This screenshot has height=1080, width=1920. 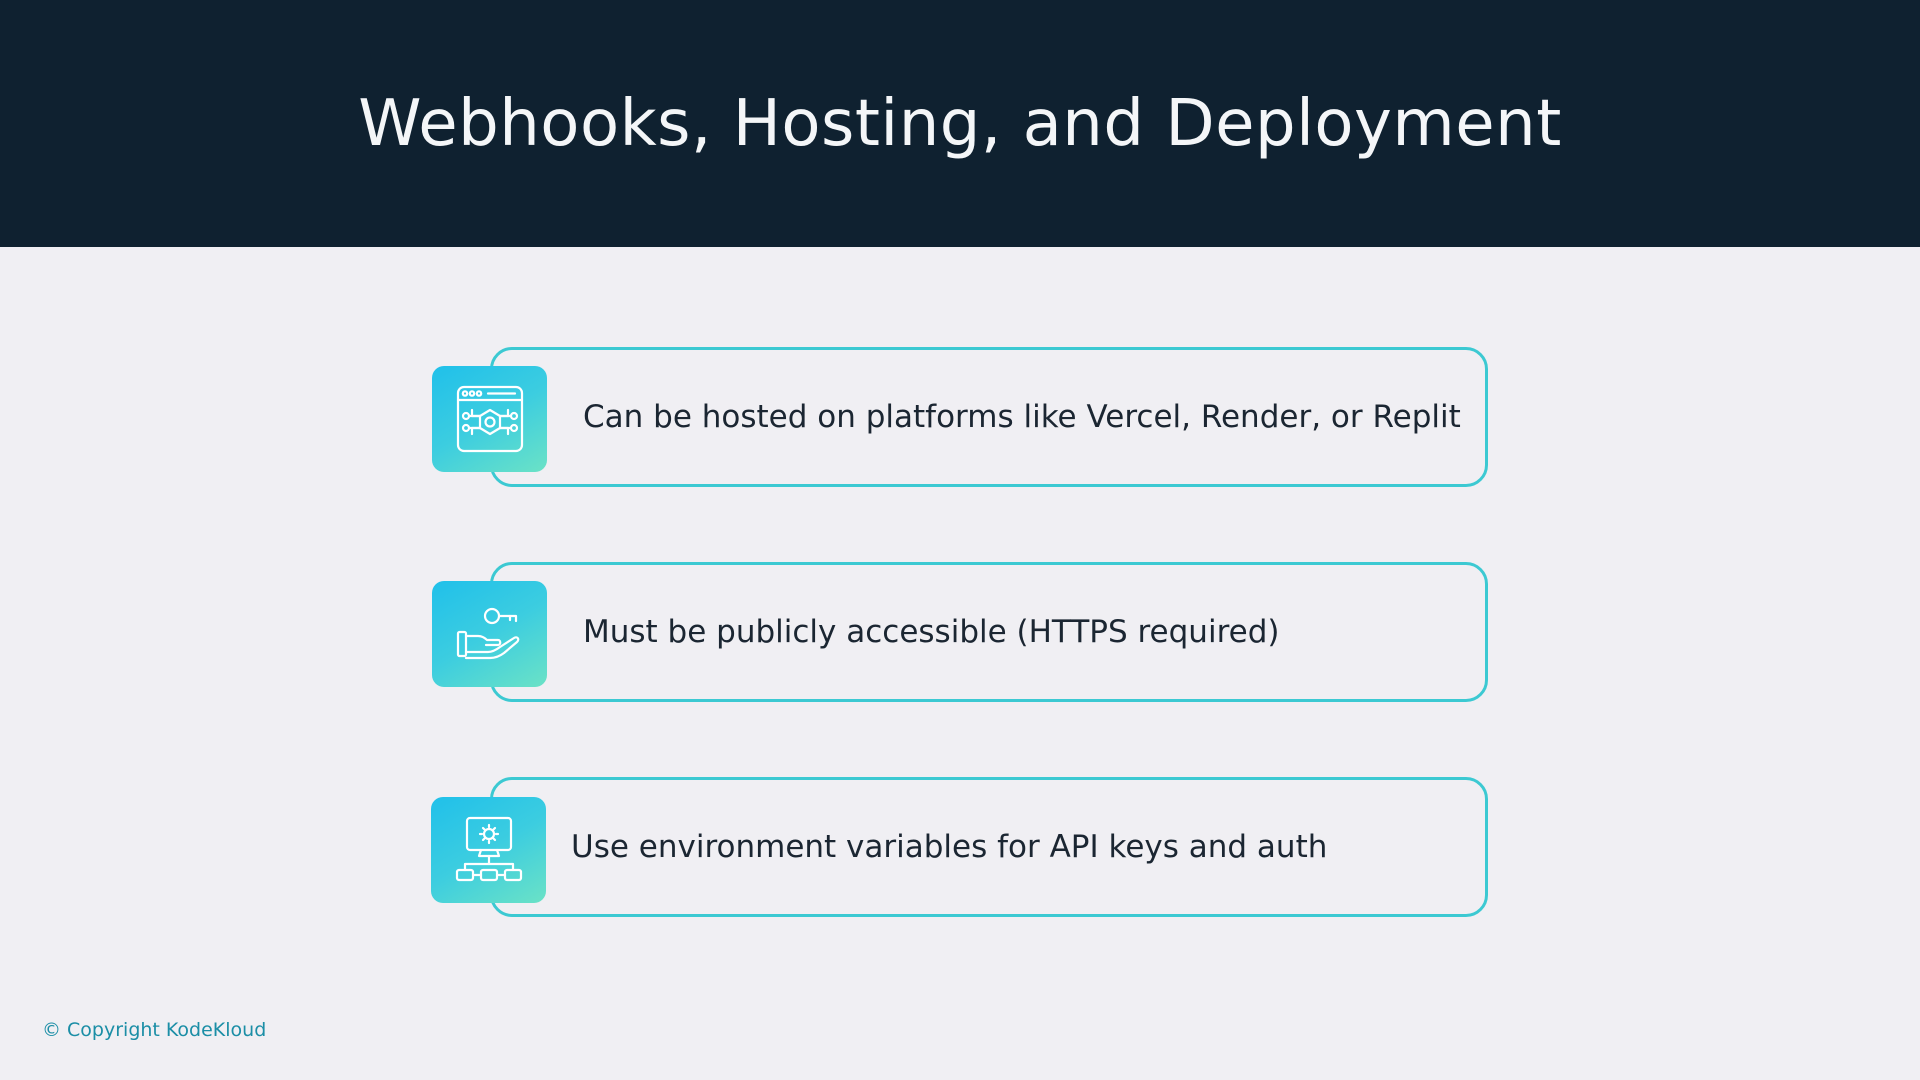 I want to click on hand-key-icon-tile, so click(x=489, y=634).